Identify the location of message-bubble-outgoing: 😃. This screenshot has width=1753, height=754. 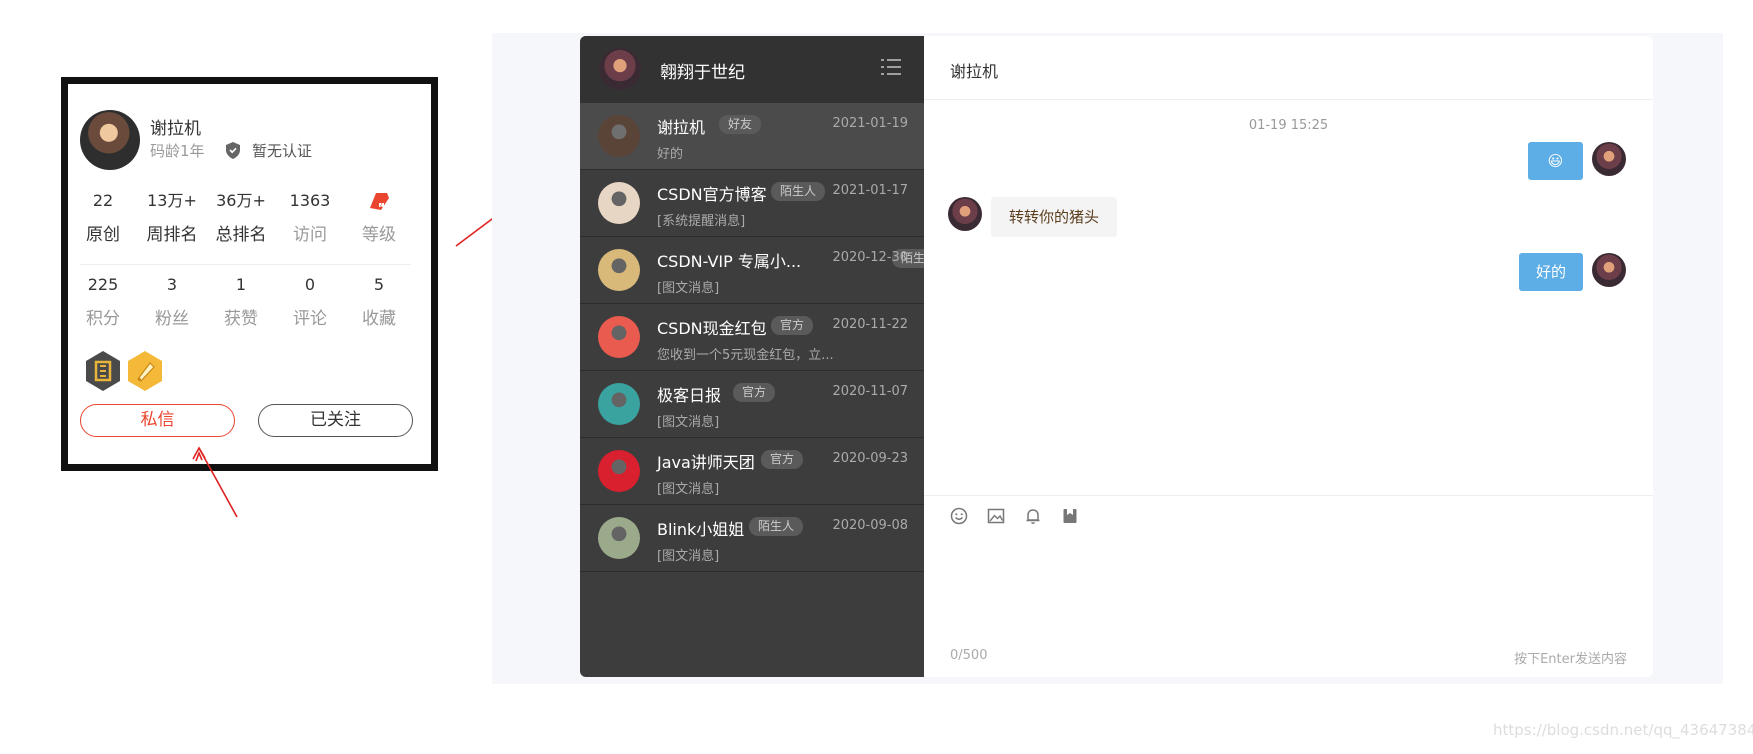
(1555, 161).